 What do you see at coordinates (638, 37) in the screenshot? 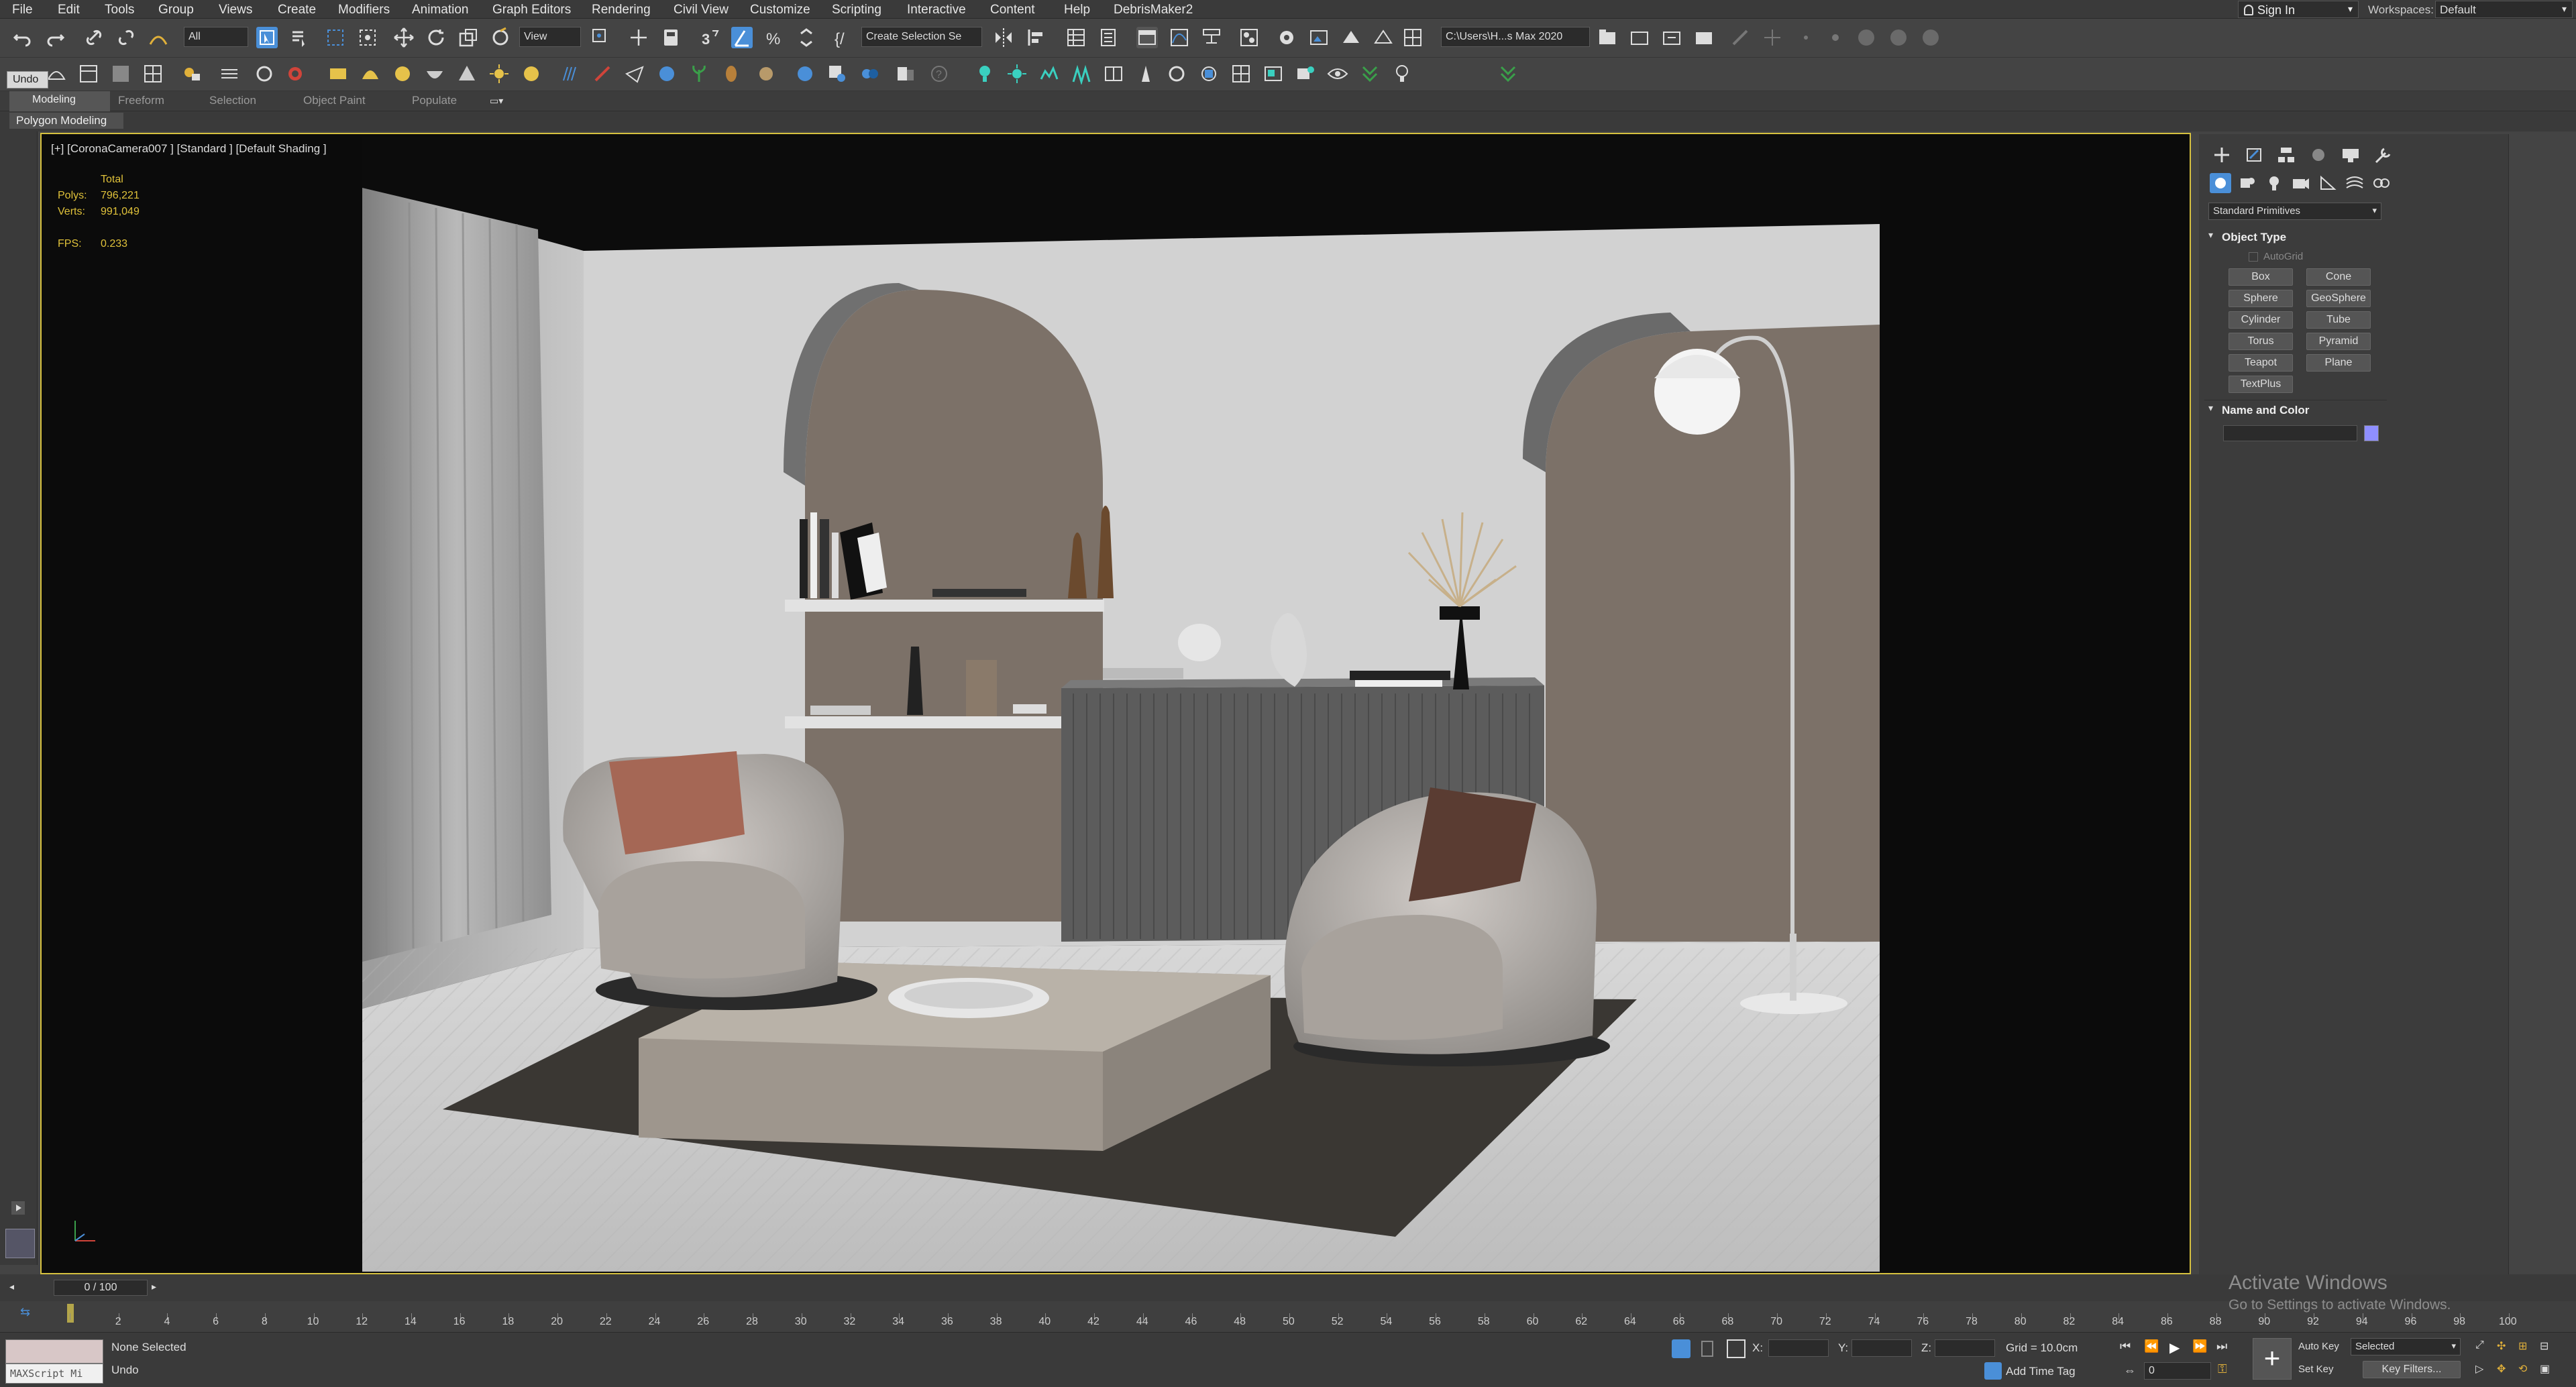
I see `select-manipulate-icon` at bounding box center [638, 37].